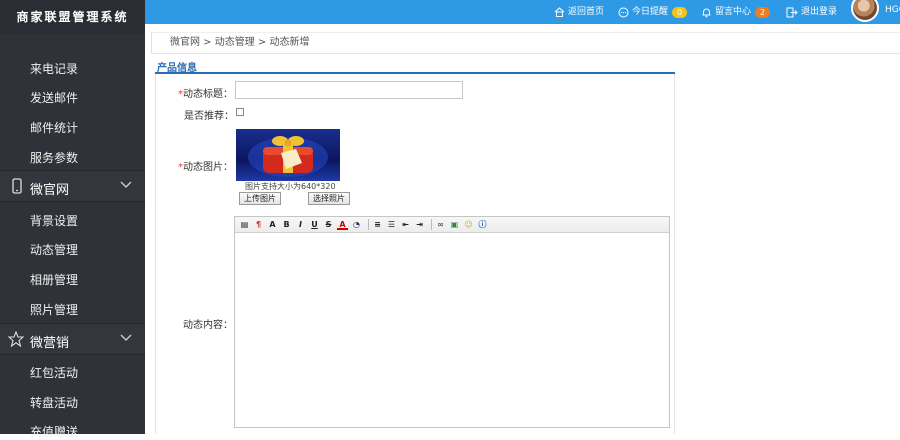  I want to click on logout-icon, so click(792, 12).